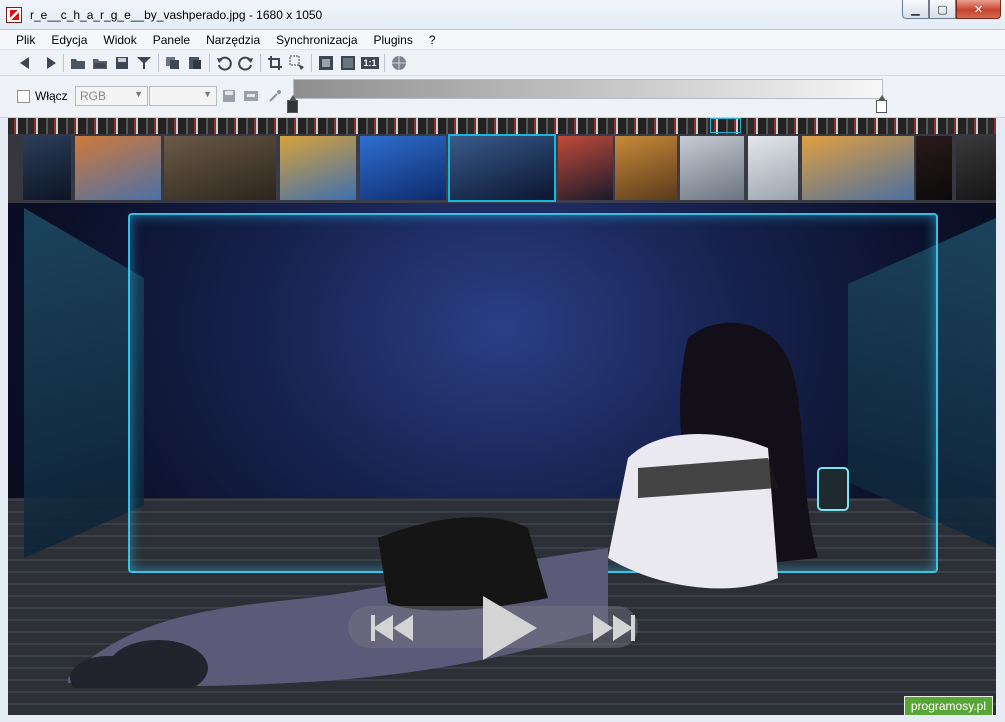 The height and width of the screenshot is (722, 1005). I want to click on menu-synchronizacja: Synchronizacja, so click(316, 39).